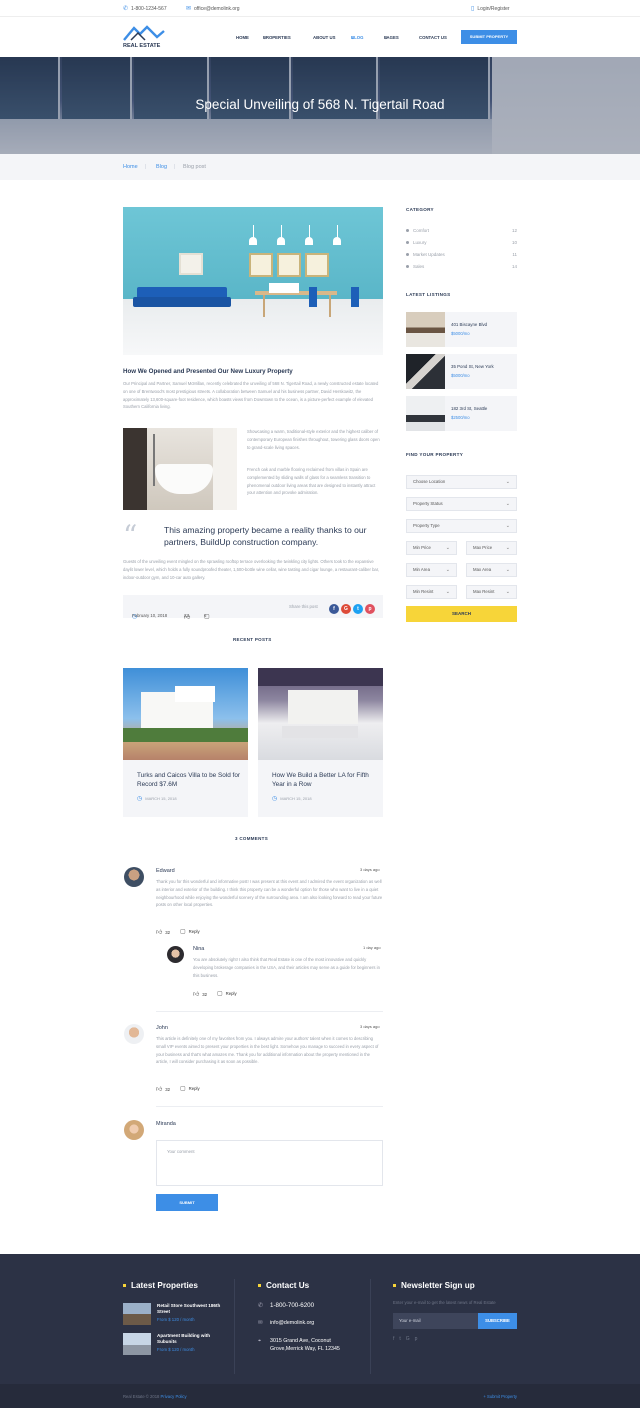 The width and height of the screenshot is (640, 1408). I want to click on phone-text: 1-800-1234-567, so click(149, 9).